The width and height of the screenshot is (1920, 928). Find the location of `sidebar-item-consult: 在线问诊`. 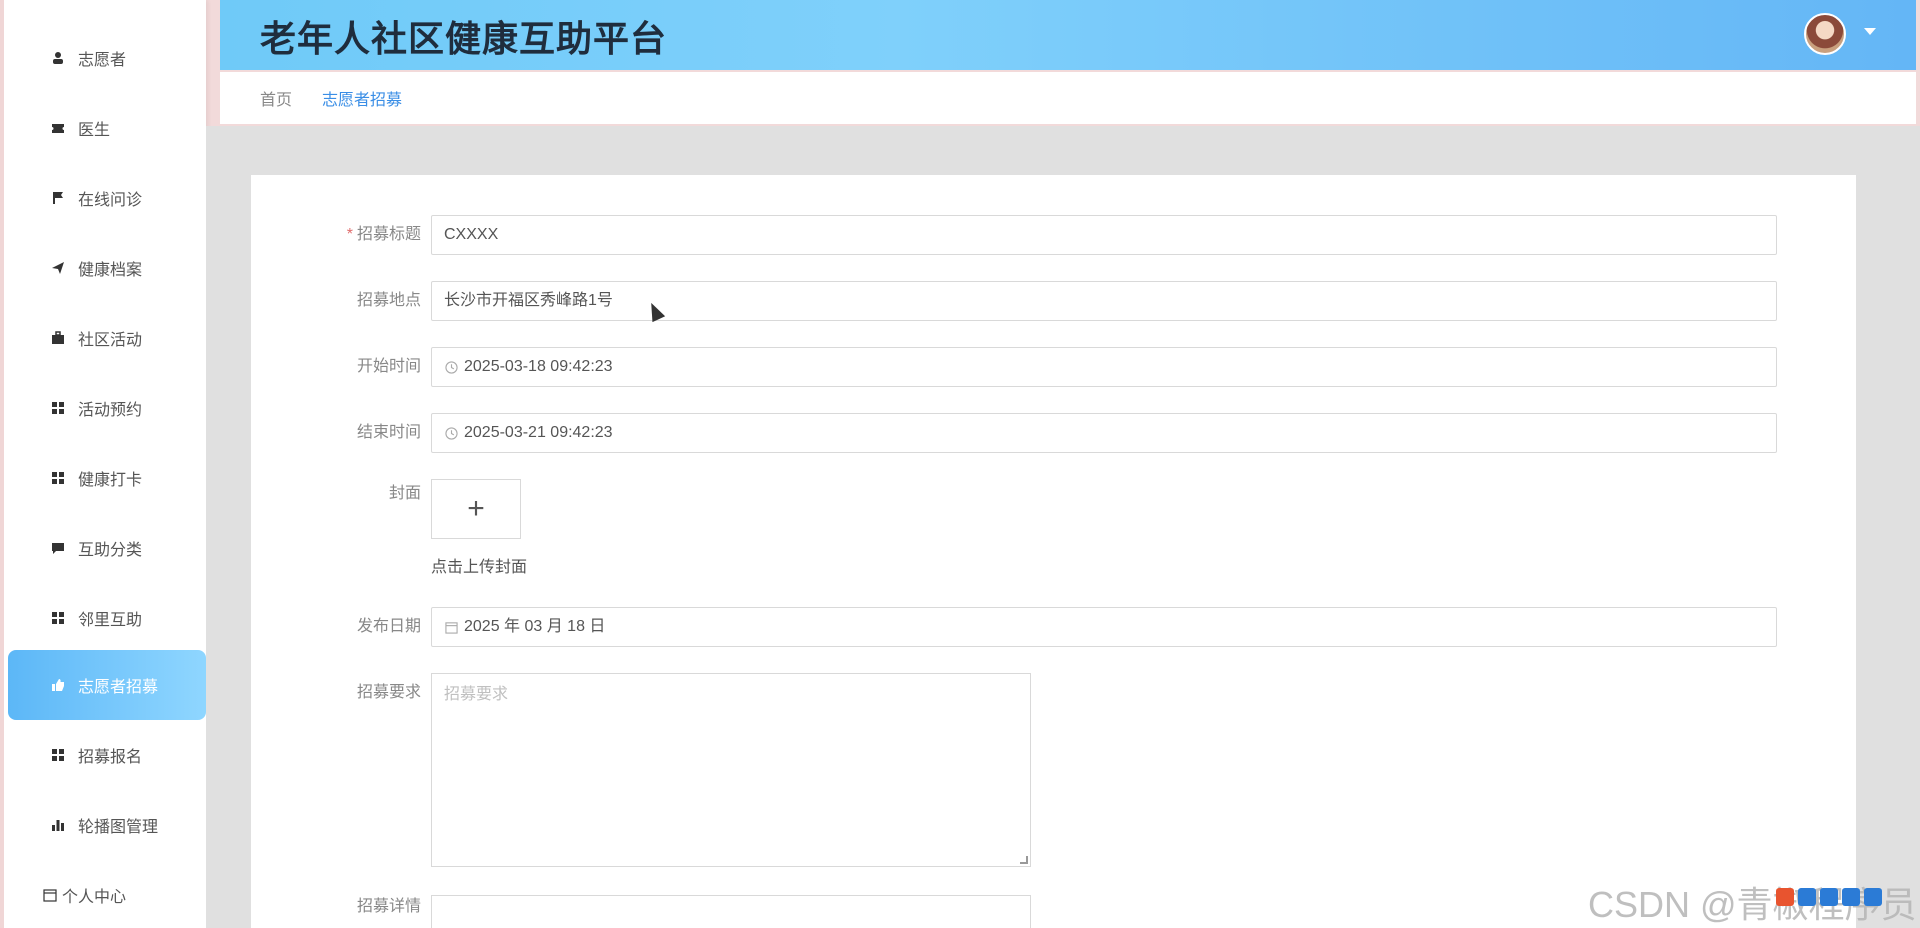

sidebar-item-consult: 在线问诊 is located at coordinates (107, 198).